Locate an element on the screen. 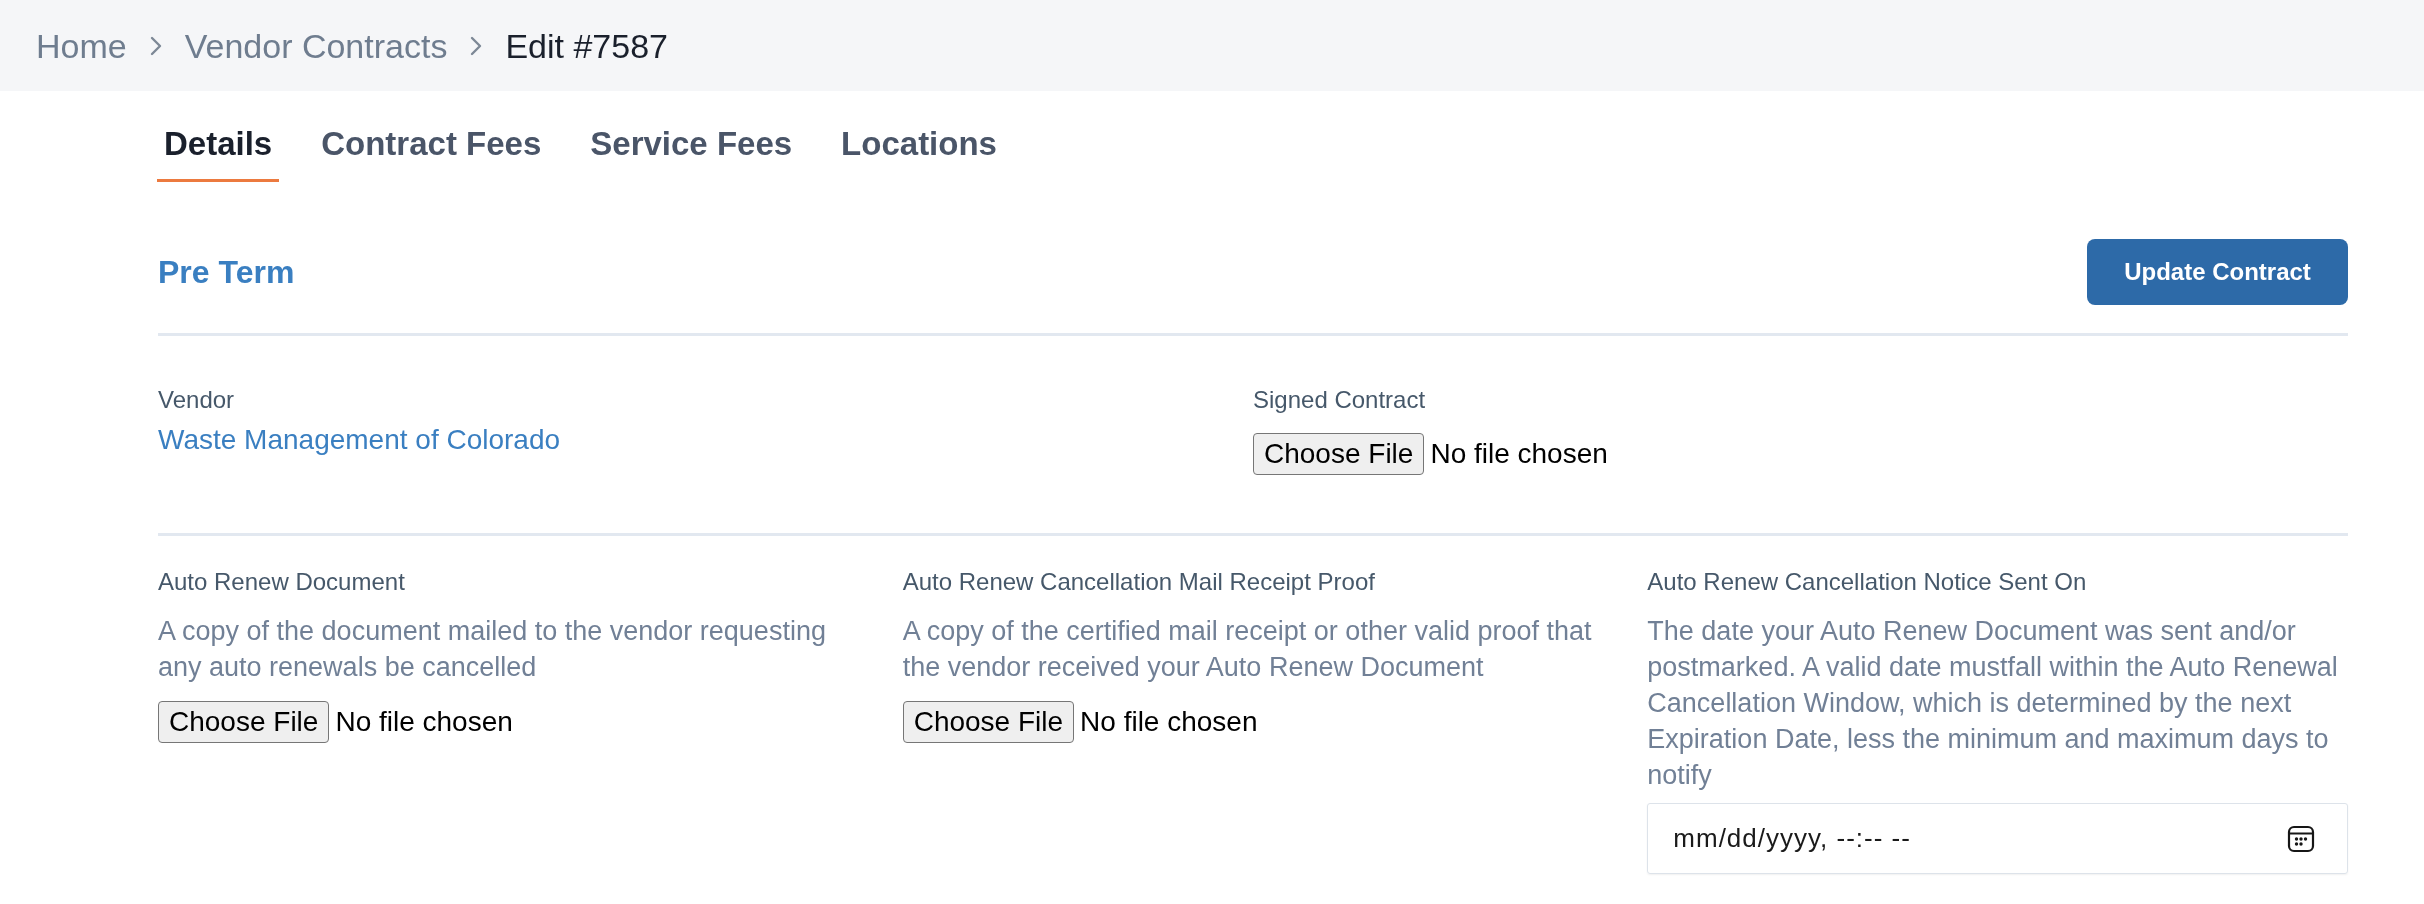  field-description: A copy of the document mailed to the vendor requesting any auto renewals be cancelled is located at coordinates (492, 649).